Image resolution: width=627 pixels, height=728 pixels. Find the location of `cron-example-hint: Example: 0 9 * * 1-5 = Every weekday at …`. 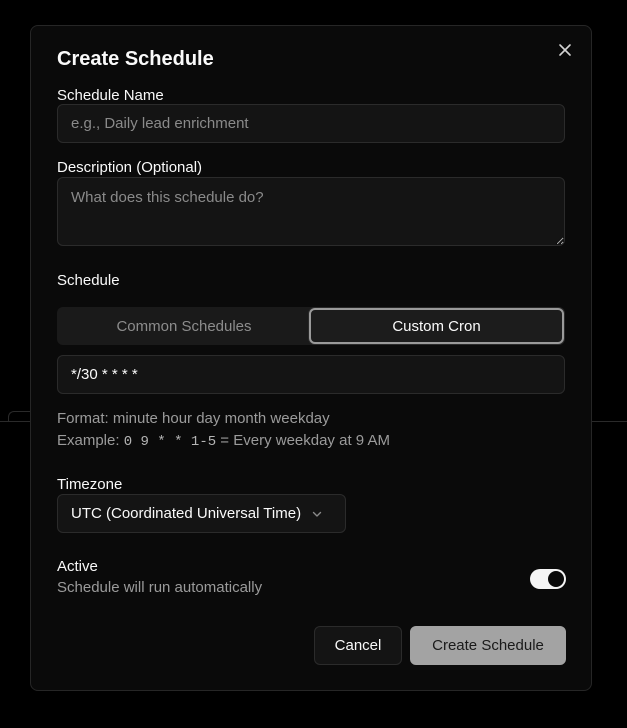

cron-example-hint: Example: 0 9 * * 1-5 = Every weekday at … is located at coordinates (223, 441).